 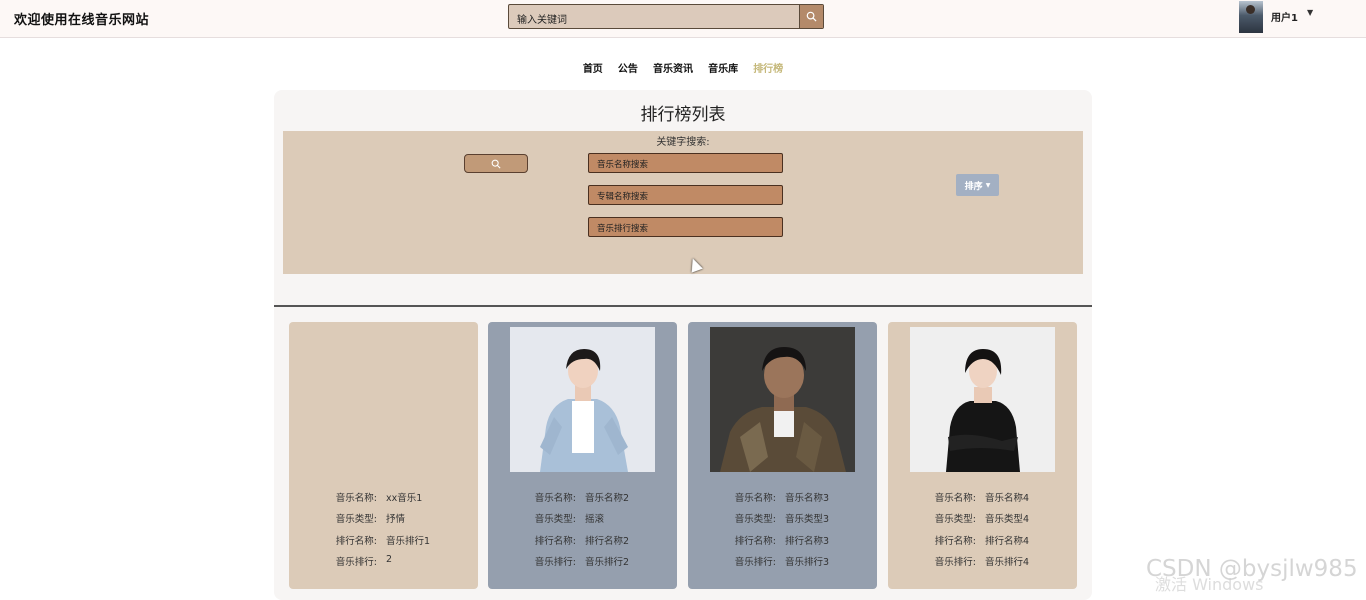 What do you see at coordinates (982, 541) in the screenshot?
I see `card-row: 排行名称: 排行名称4` at bounding box center [982, 541].